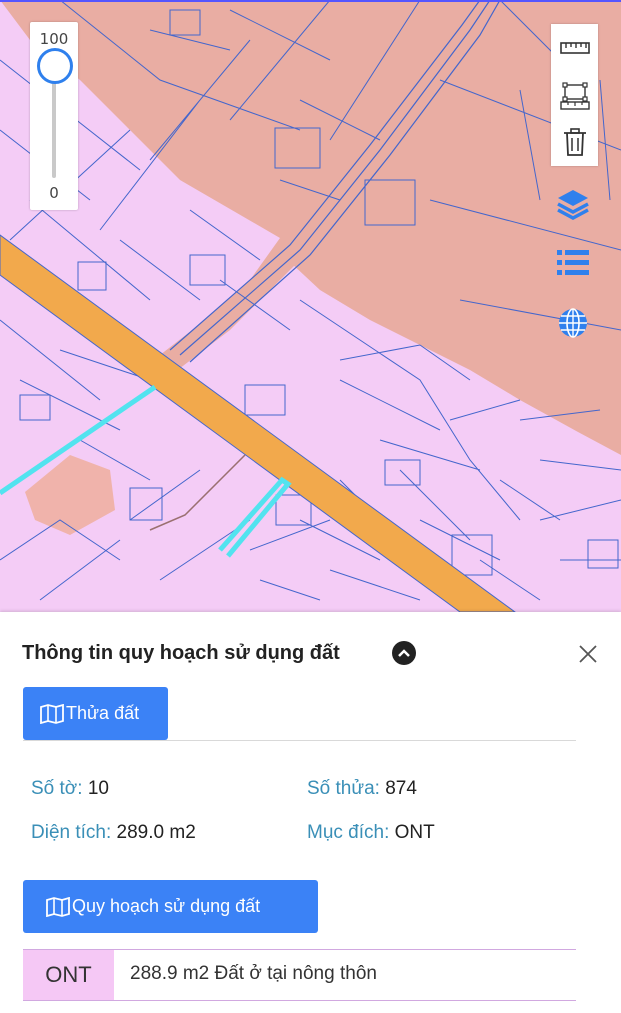  Describe the element at coordinates (299, 1000) in the screenshot. I see `row-border-bottom` at that location.